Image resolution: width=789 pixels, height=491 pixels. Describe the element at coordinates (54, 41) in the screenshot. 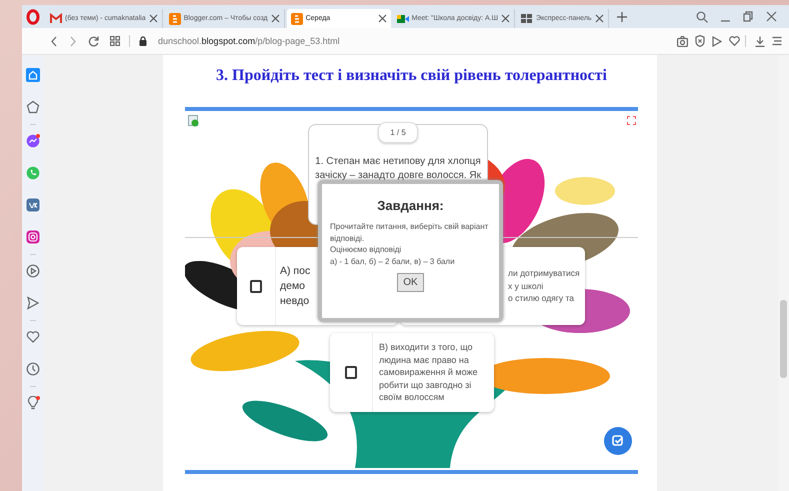

I see `back-icon` at that location.